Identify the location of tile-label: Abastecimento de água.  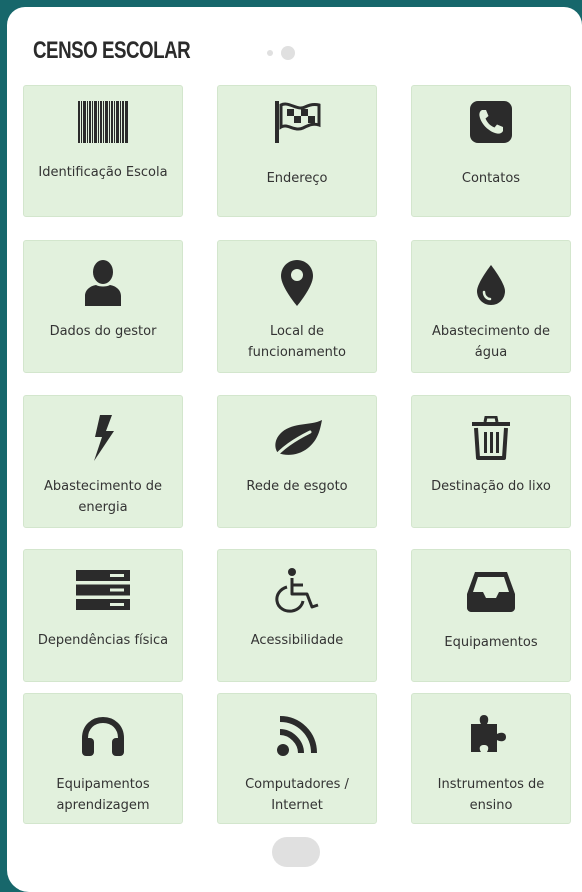
(491, 342).